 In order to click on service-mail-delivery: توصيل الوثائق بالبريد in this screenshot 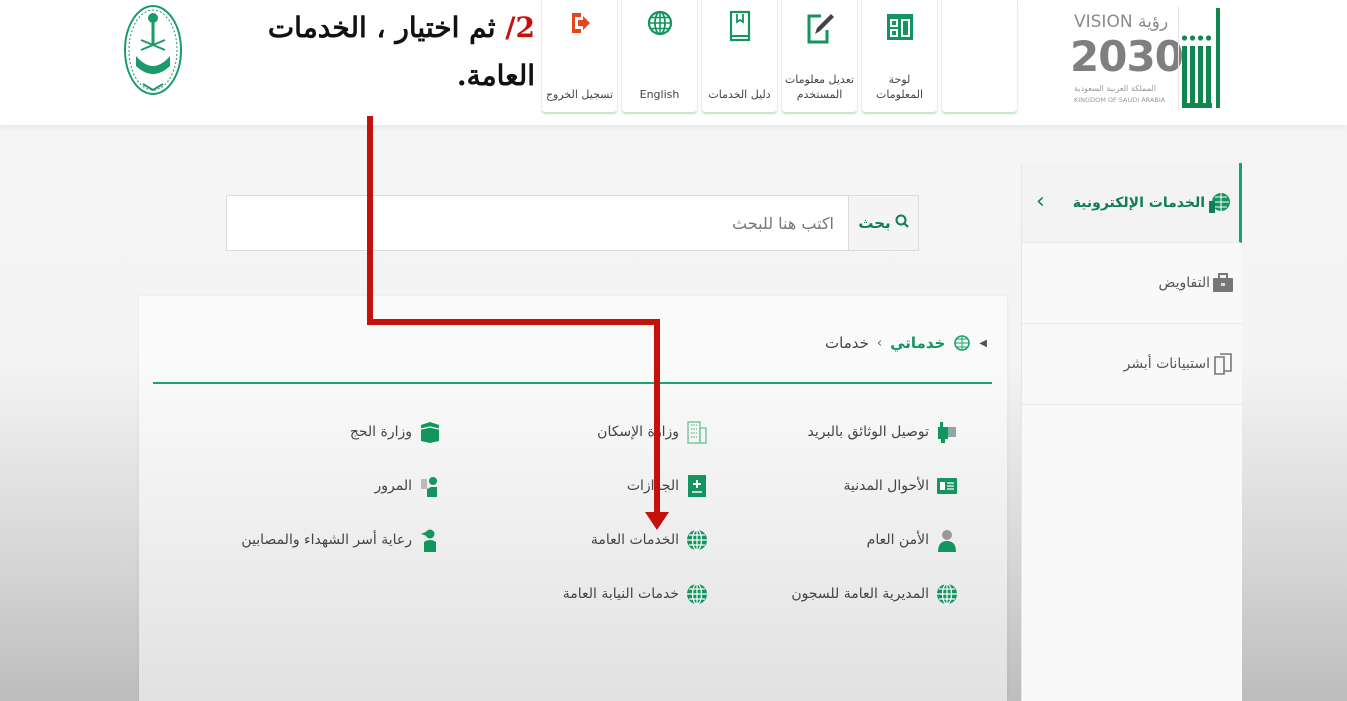, I will do `click(884, 432)`.